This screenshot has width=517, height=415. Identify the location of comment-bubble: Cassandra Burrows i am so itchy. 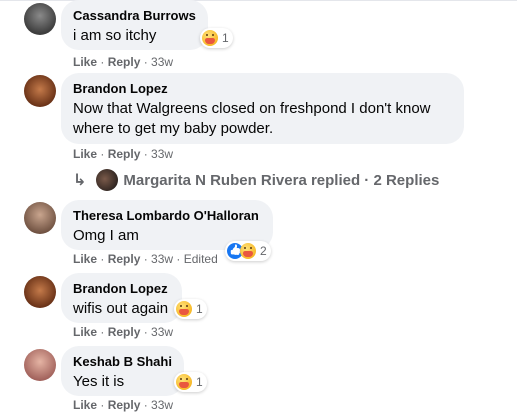
(134, 25).